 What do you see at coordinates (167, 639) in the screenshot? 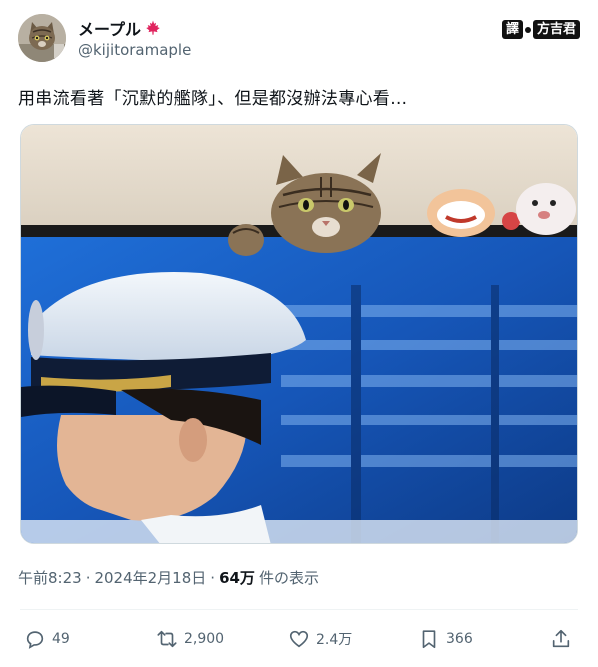
I see `retweet-icon` at bounding box center [167, 639].